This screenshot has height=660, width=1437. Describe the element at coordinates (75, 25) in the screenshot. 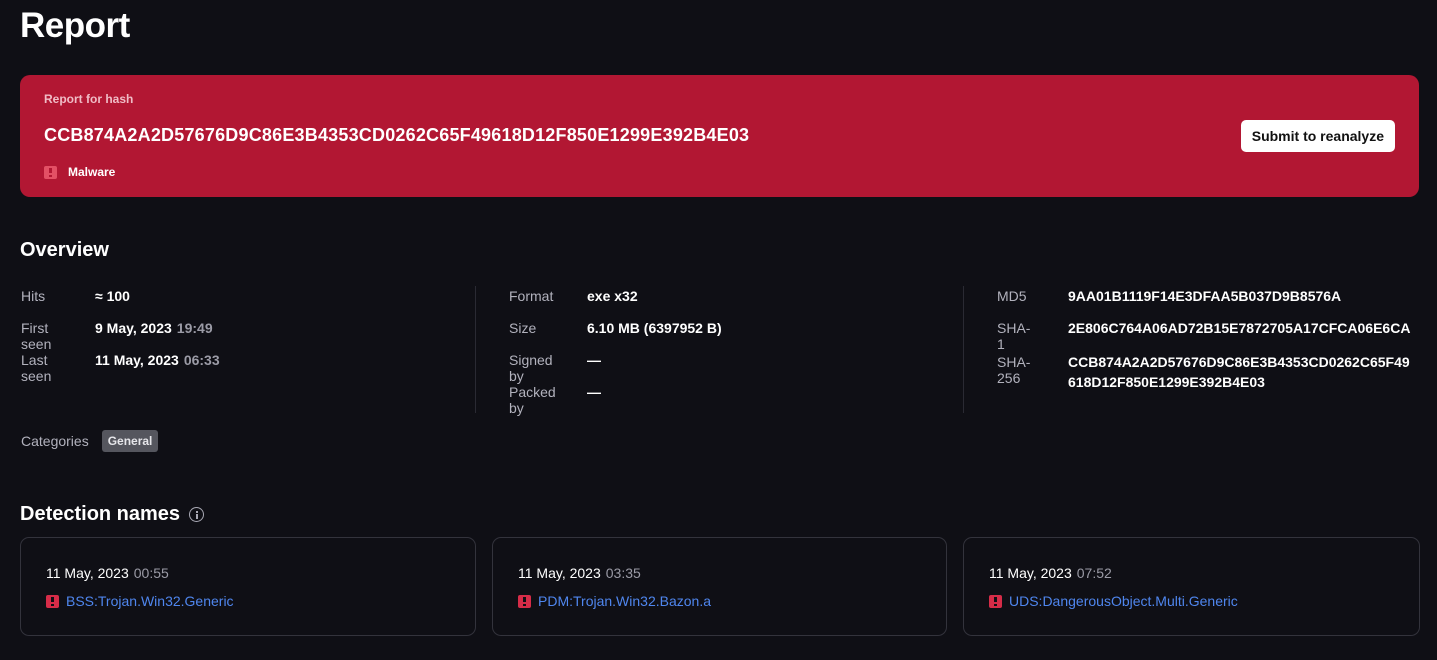

I see `page-title: Report` at that location.